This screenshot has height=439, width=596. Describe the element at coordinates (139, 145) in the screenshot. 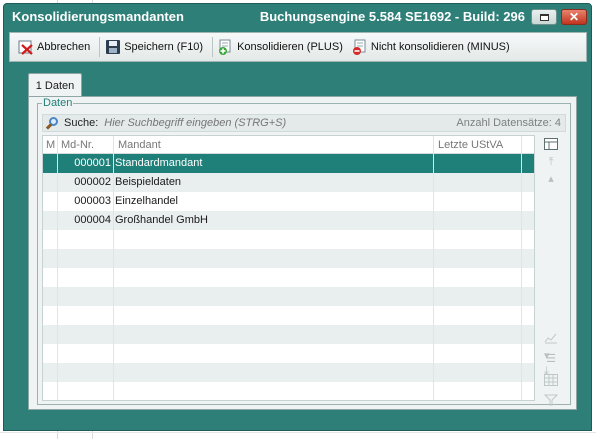

I see `column-header-mandant: Mandant` at that location.